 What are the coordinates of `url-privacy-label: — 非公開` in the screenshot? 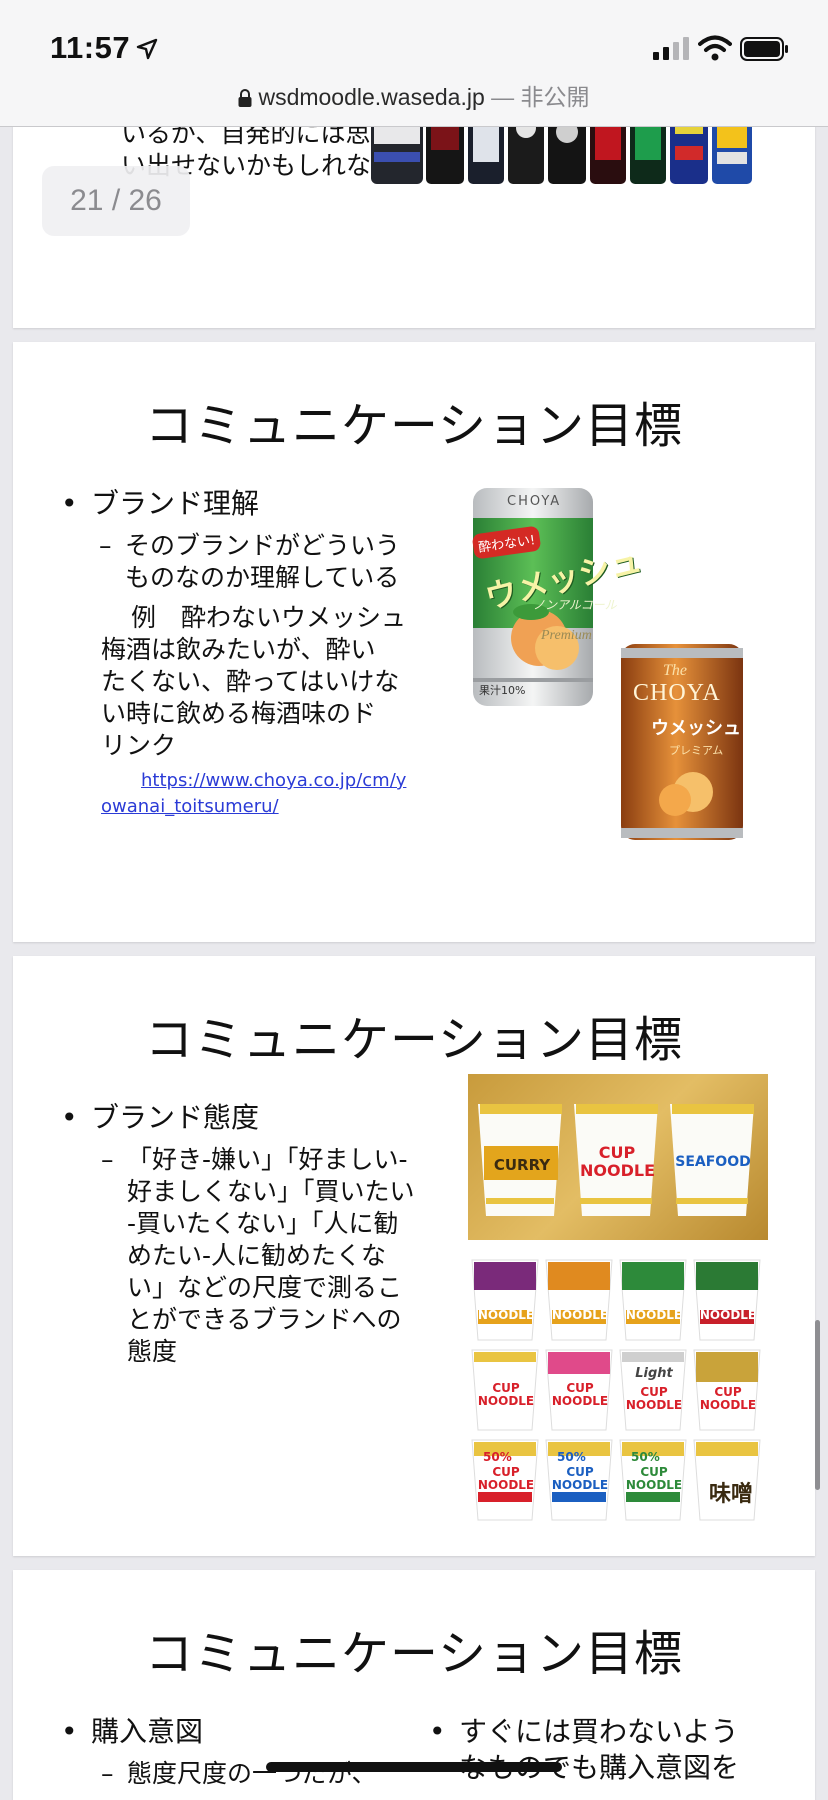 It's located at (537, 97).